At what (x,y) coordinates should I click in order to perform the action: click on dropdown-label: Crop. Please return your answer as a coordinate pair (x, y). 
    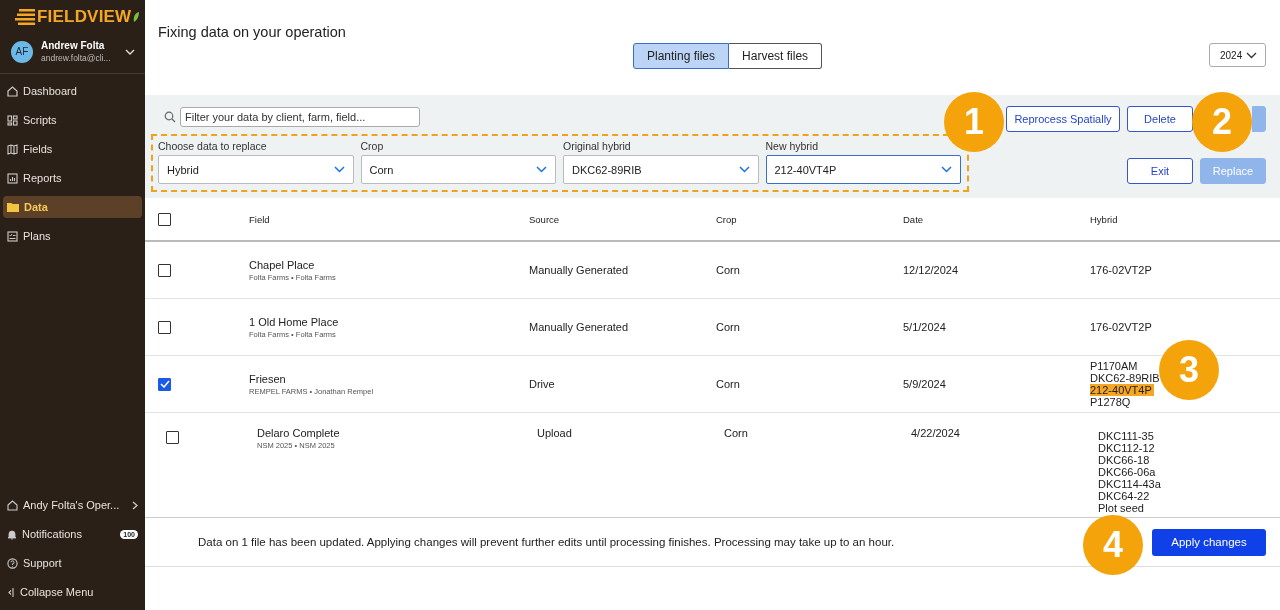
    Looking at the image, I should click on (372, 146).